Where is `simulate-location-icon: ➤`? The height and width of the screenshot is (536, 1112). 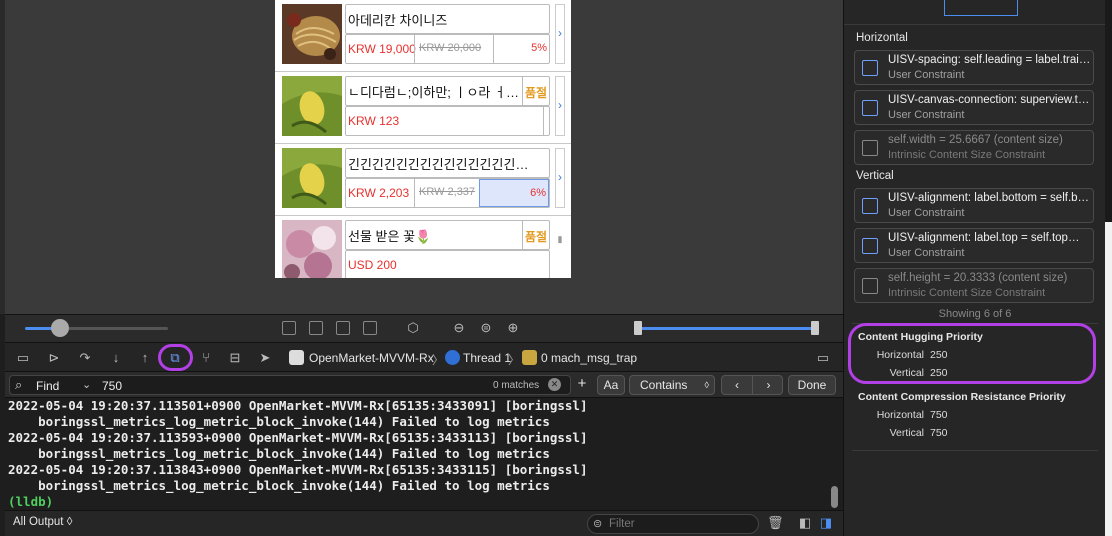 simulate-location-icon: ➤ is located at coordinates (265, 358).